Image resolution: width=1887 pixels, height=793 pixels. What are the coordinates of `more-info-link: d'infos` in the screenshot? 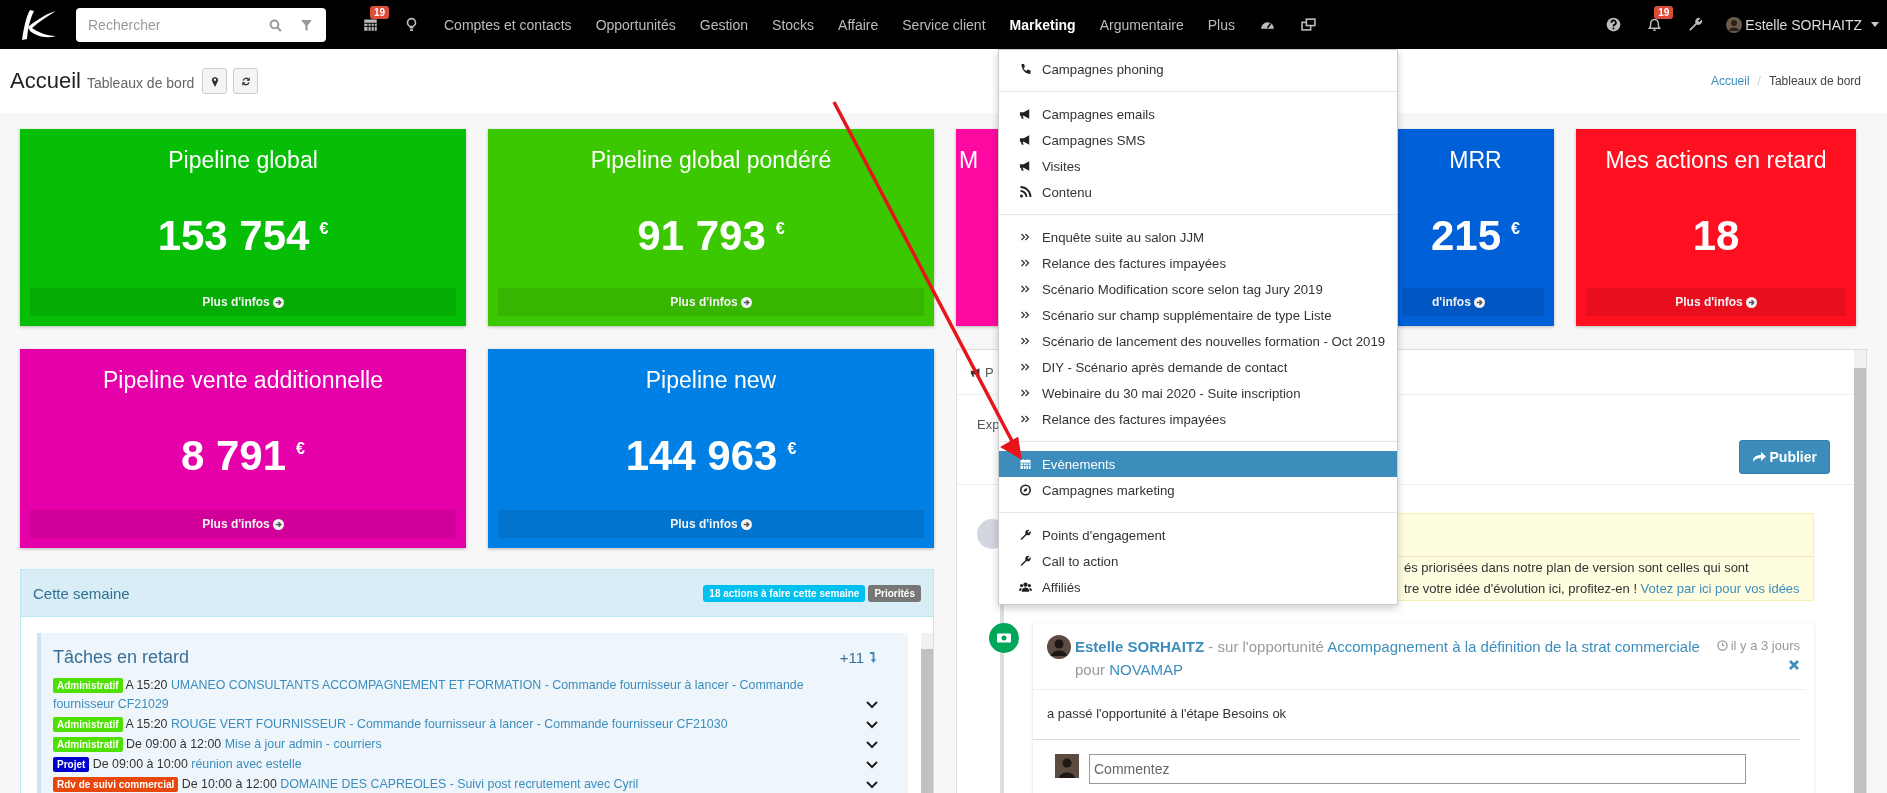 It's located at (1473, 302).